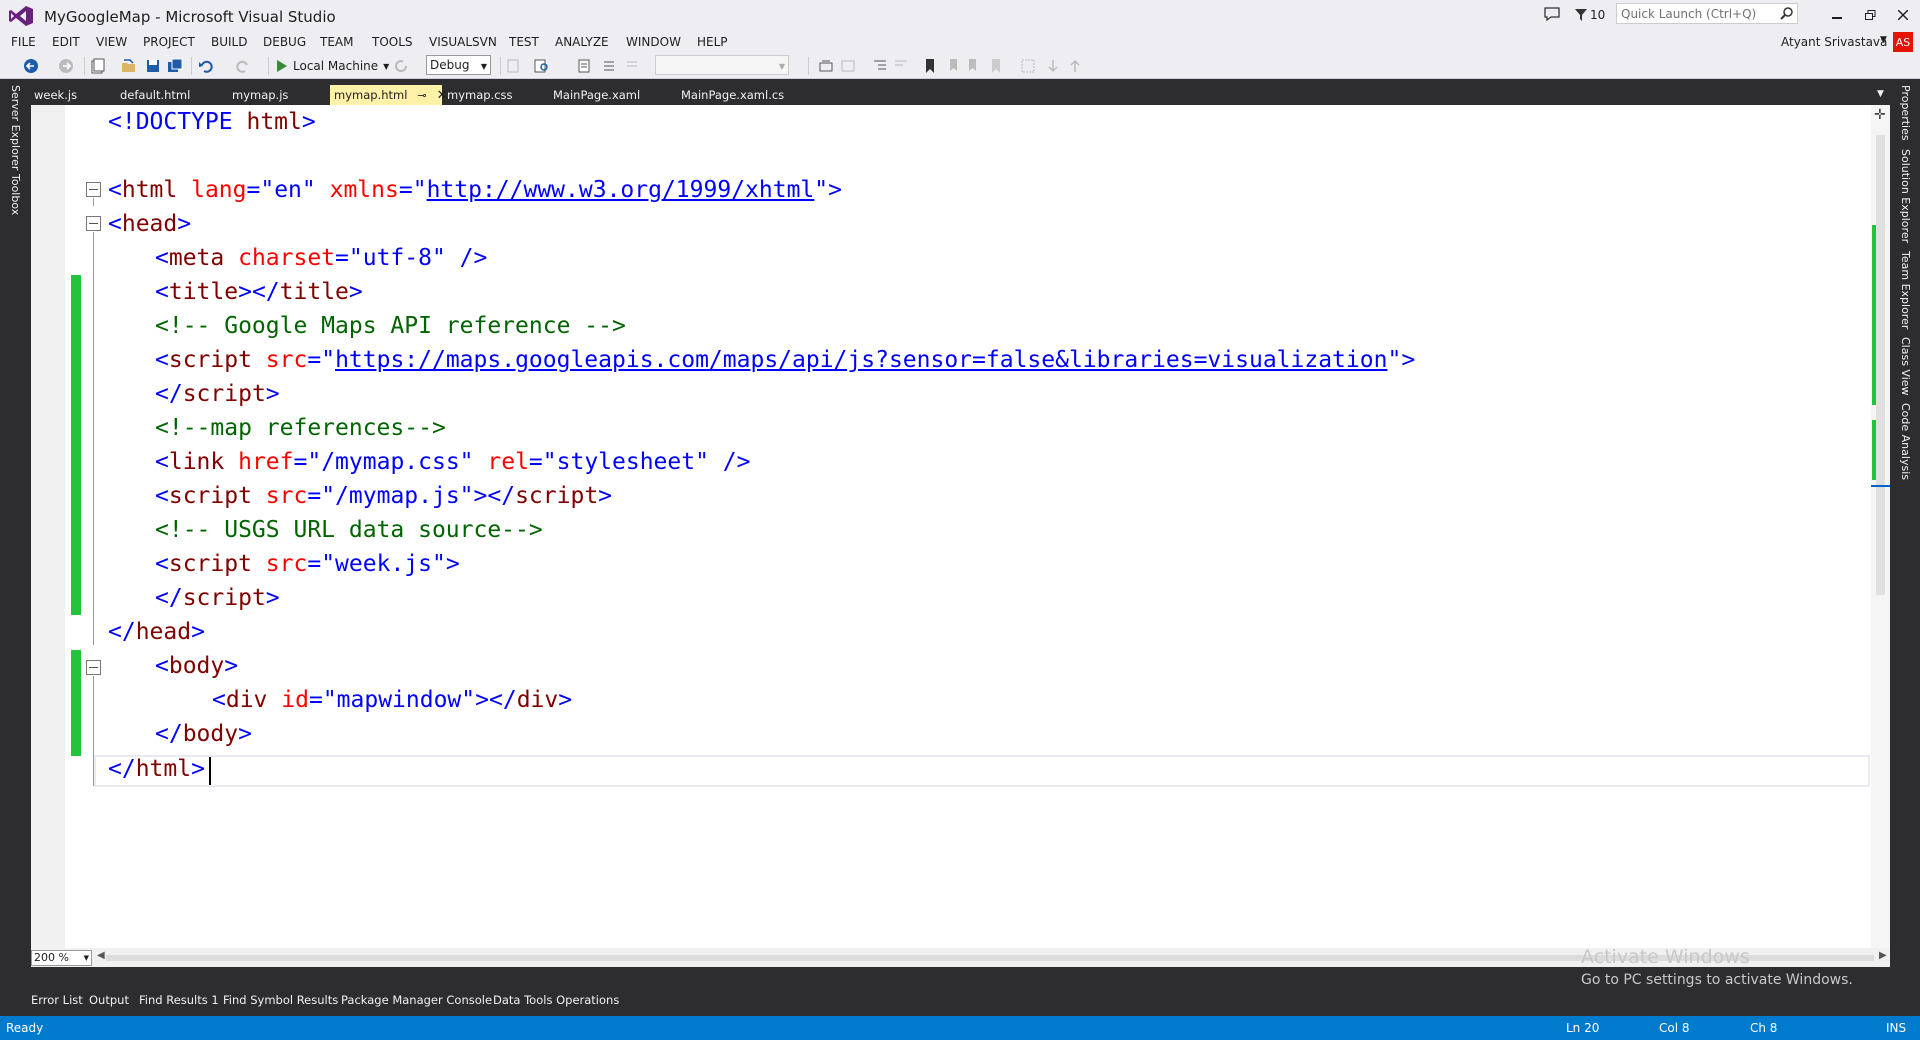  What do you see at coordinates (109, 1000) in the screenshot?
I see `tab-output: Output` at bounding box center [109, 1000].